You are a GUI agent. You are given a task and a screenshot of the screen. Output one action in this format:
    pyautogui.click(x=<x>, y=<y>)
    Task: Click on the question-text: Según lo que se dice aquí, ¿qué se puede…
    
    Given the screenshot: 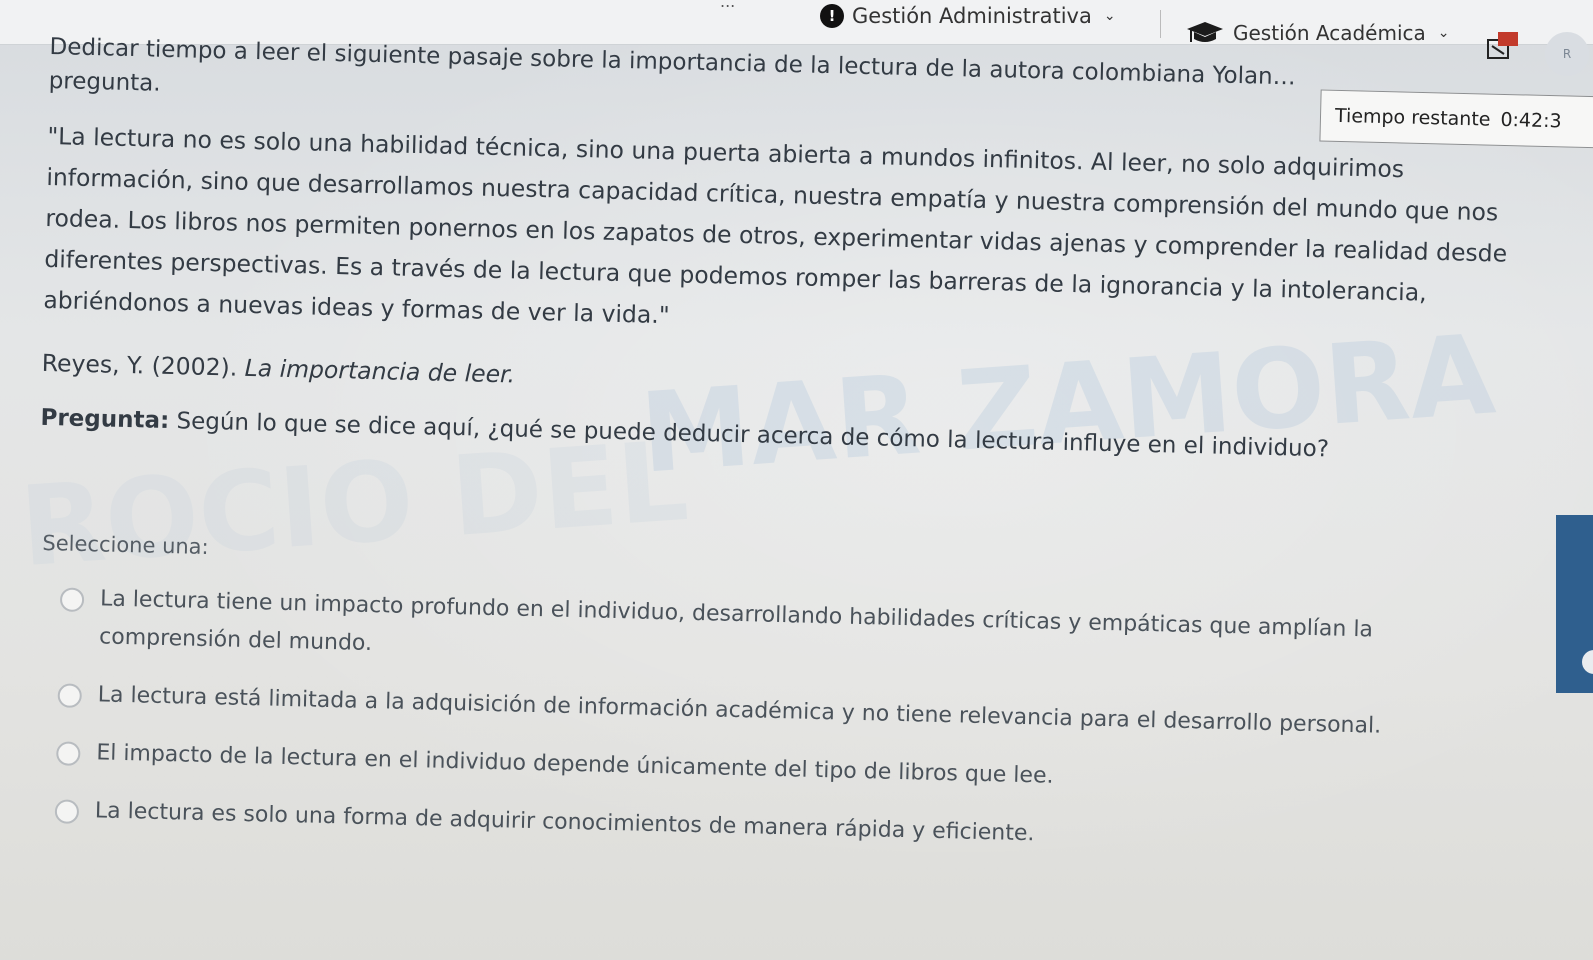 What is the action you would take?
    pyautogui.click(x=753, y=435)
    